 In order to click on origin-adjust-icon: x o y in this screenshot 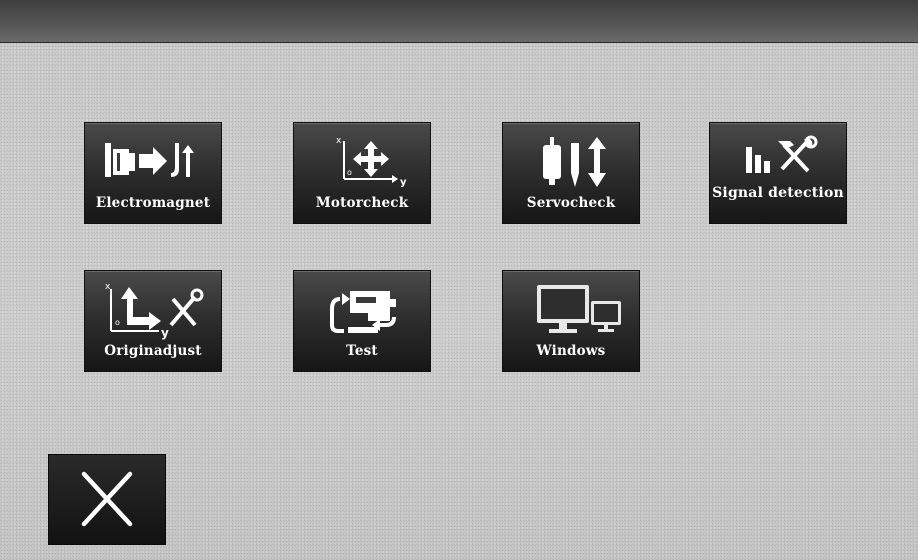, I will do `click(153, 309)`.